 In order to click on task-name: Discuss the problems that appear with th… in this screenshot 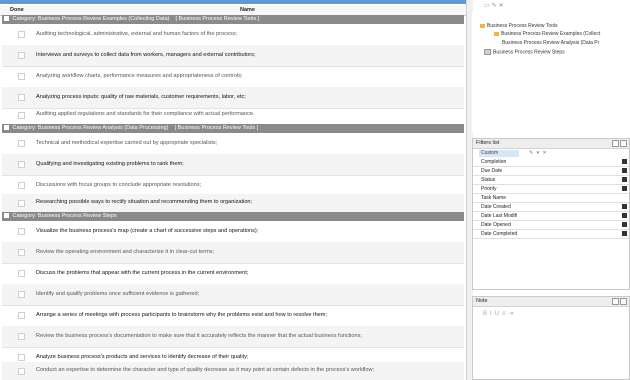, I will do `click(142, 273)`.